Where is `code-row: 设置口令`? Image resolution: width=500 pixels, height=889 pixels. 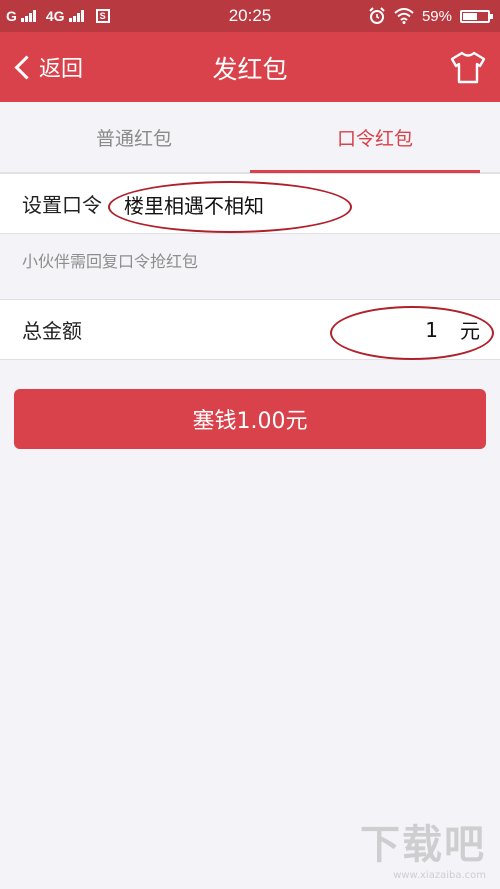
code-row: 设置口令 is located at coordinates (250, 203).